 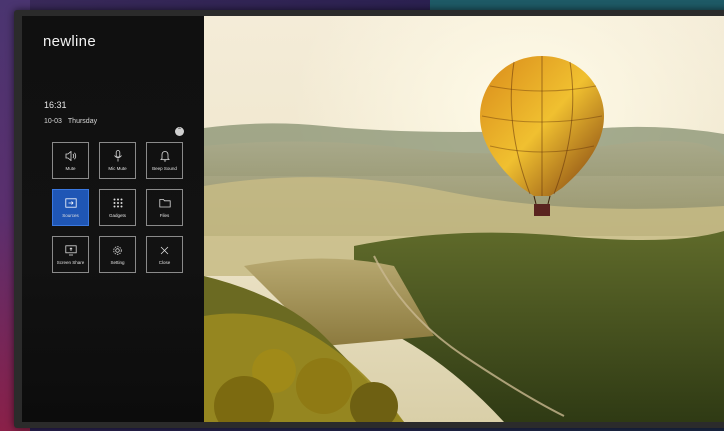 I want to click on tile-label-gadgets: Gadgets, so click(x=117, y=215).